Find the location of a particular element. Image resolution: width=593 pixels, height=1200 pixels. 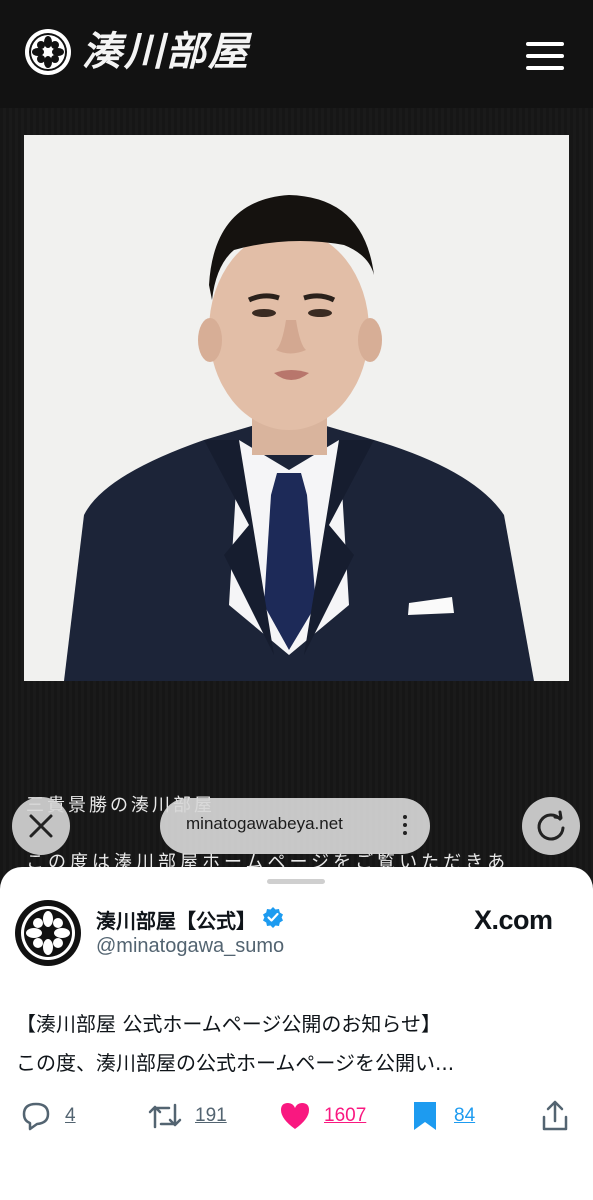

account-avatar is located at coordinates (48, 933).